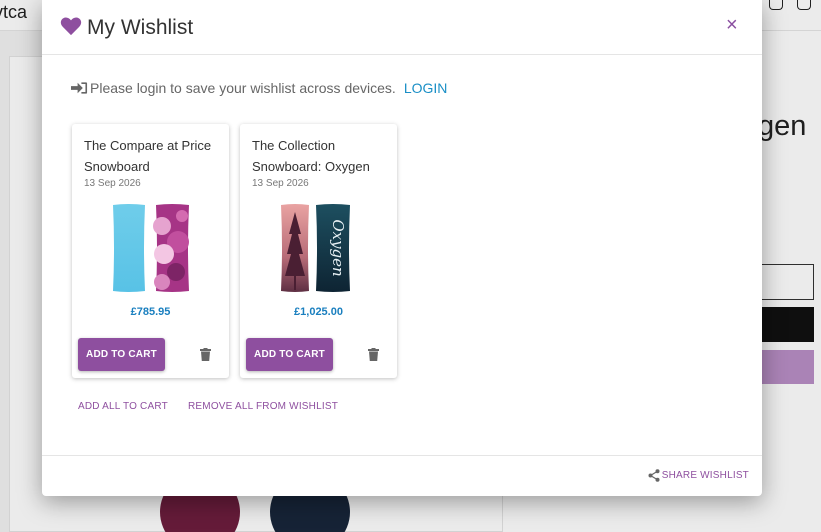  What do you see at coordinates (319, 248) in the screenshot?
I see `product-image: Oxygen` at bounding box center [319, 248].